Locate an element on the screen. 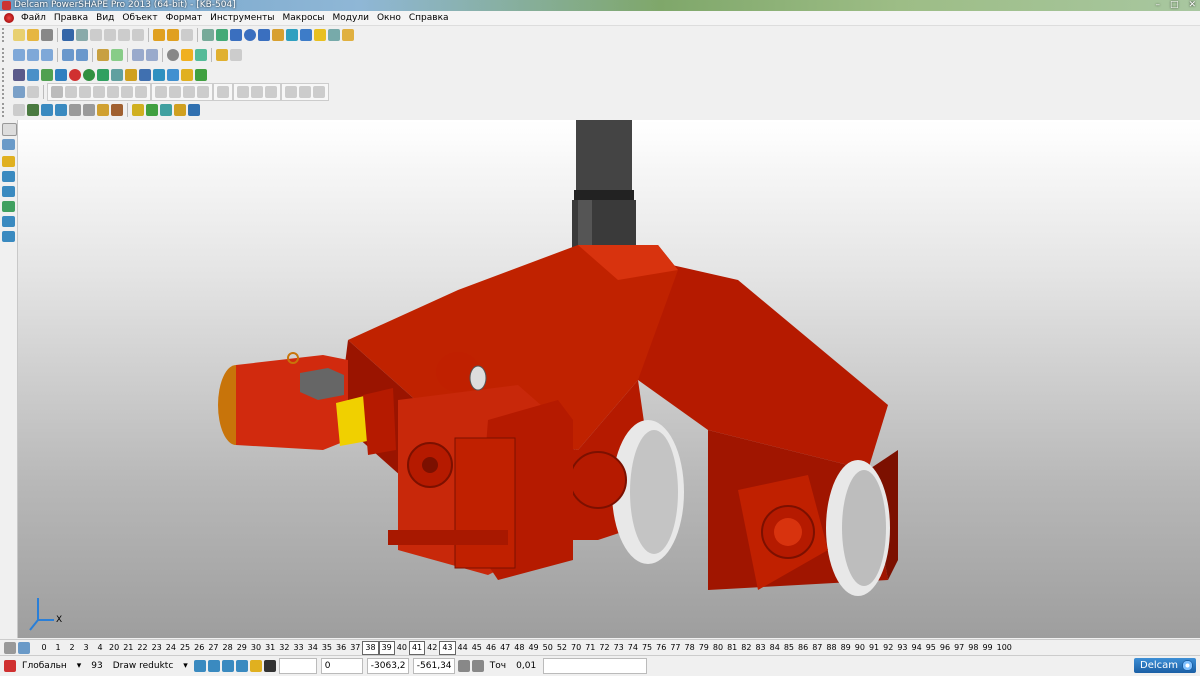 The height and width of the screenshot is (676, 1200). arc-icon is located at coordinates (264, 35).